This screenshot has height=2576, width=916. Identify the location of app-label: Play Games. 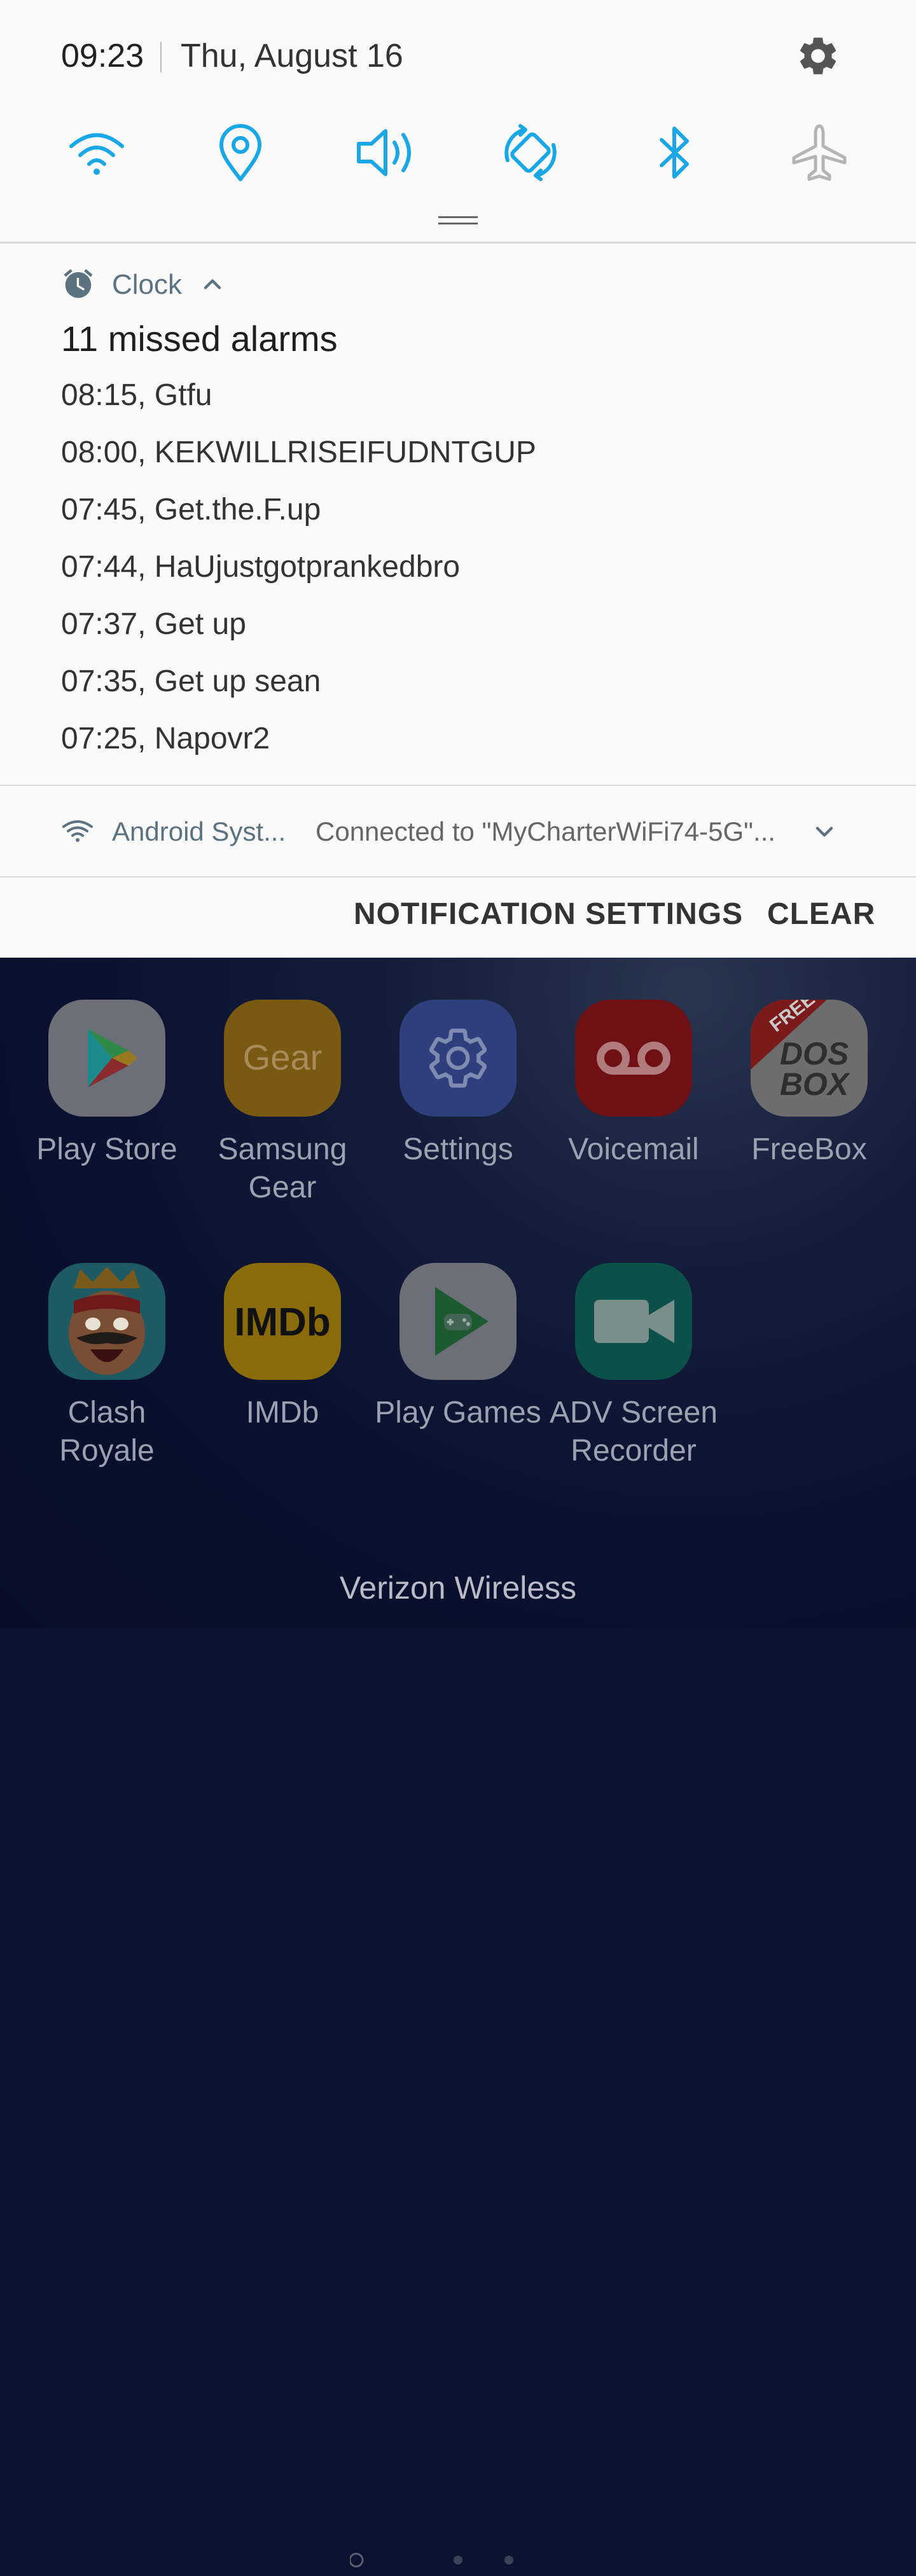
(458, 1412).